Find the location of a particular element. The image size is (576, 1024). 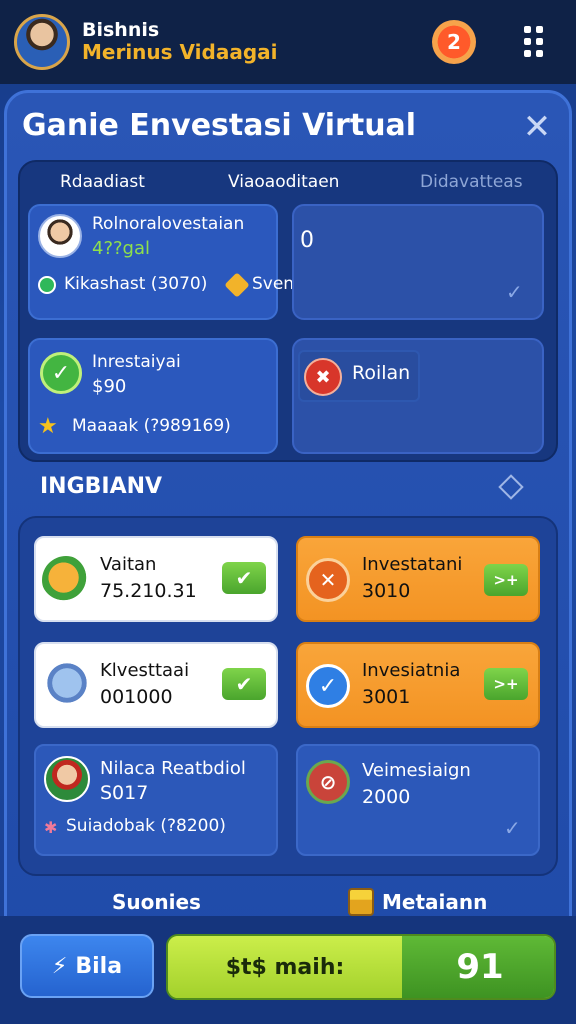

item-value: 001000 is located at coordinates (136, 697).